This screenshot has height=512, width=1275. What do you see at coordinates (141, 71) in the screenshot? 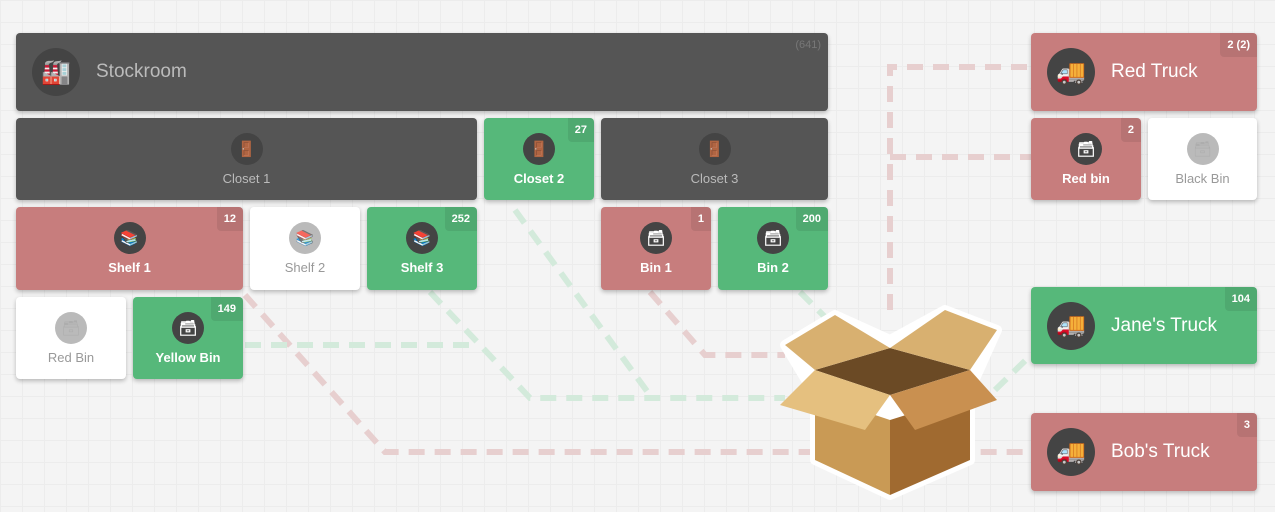
I see `node-label: Stockroom` at bounding box center [141, 71].